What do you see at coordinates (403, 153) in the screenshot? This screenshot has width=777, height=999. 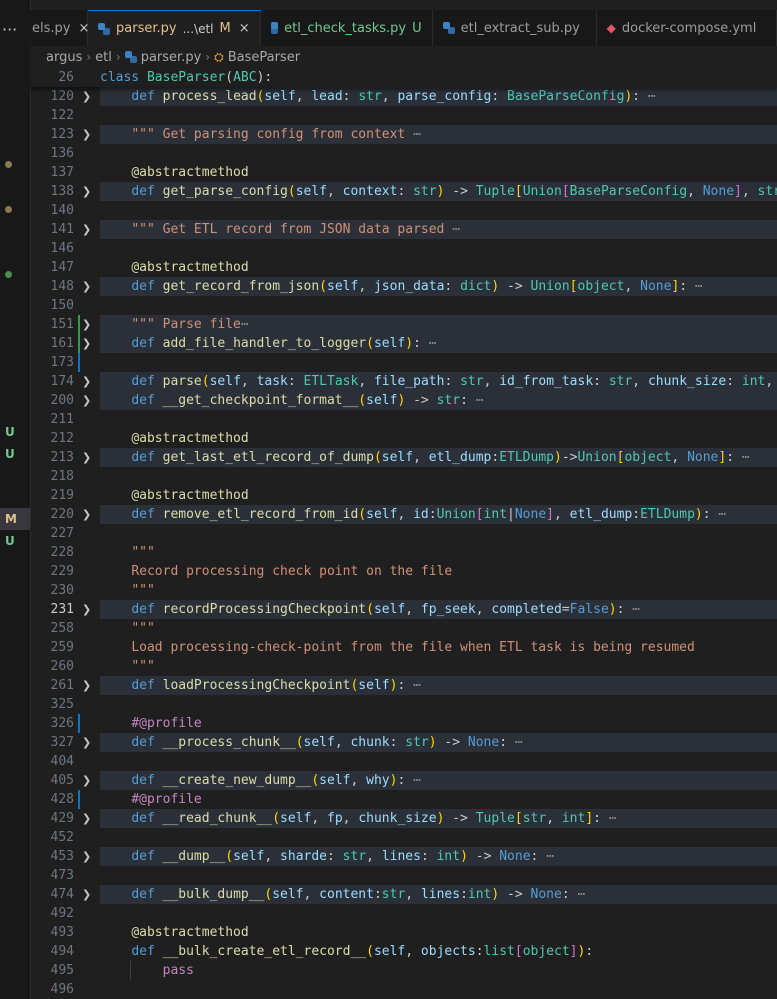 I see `code-line: 136` at bounding box center [403, 153].